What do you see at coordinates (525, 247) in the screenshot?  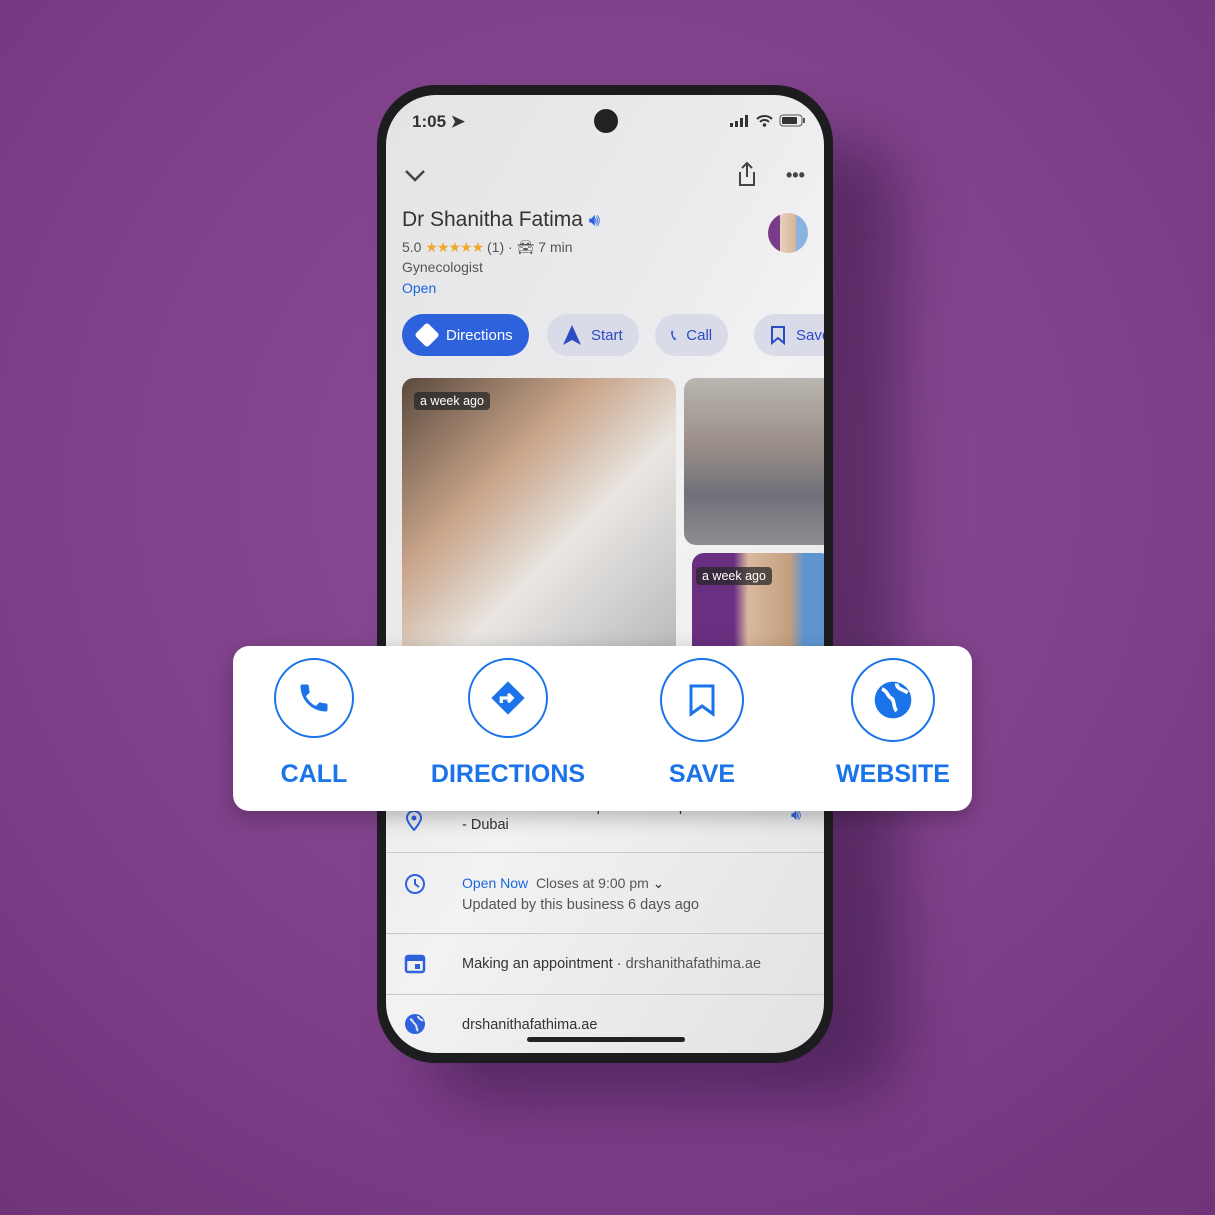 I see `car-icon: 🚘︎` at bounding box center [525, 247].